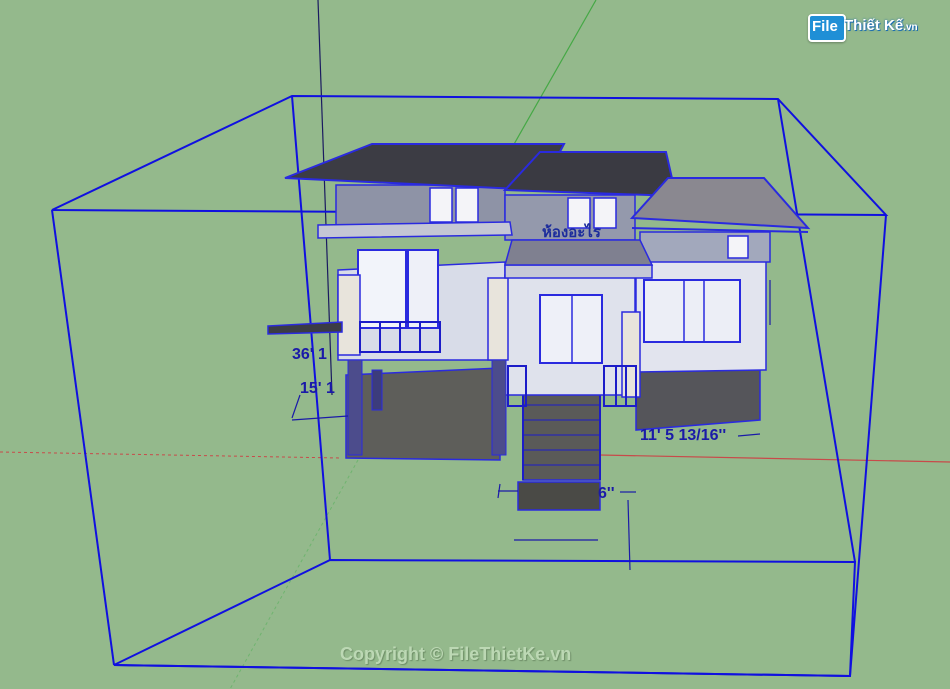 This screenshot has height=689, width=950. What do you see at coordinates (305, 328) in the screenshot?
I see `side-platform` at bounding box center [305, 328].